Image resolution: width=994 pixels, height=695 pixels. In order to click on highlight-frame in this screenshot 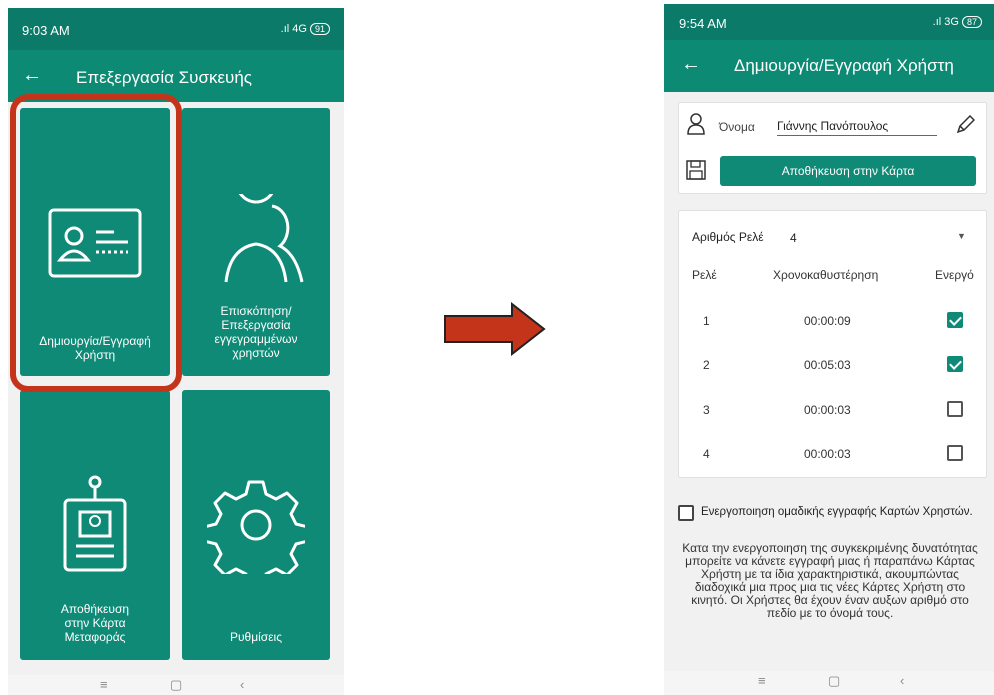, I will do `click(96, 243)`.